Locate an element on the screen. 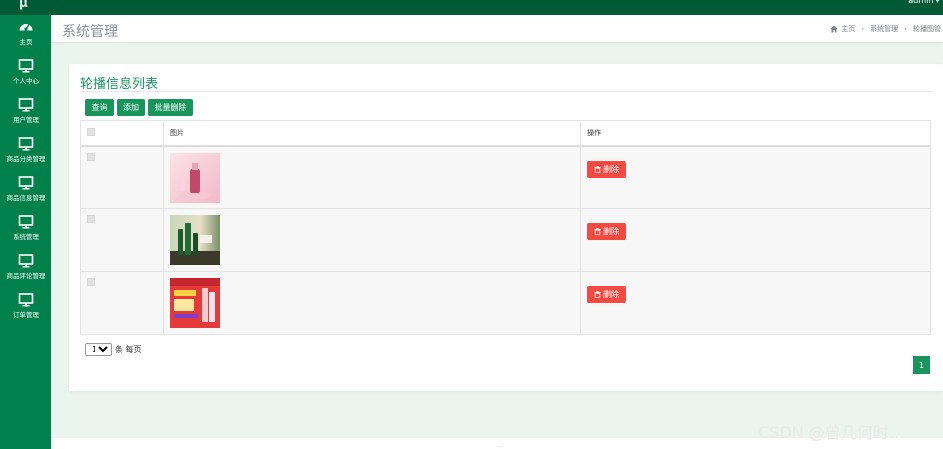 Image resolution: width=943 pixels, height=449 pixels. sidebar-item-home: 主页 is located at coordinates (25, 34).